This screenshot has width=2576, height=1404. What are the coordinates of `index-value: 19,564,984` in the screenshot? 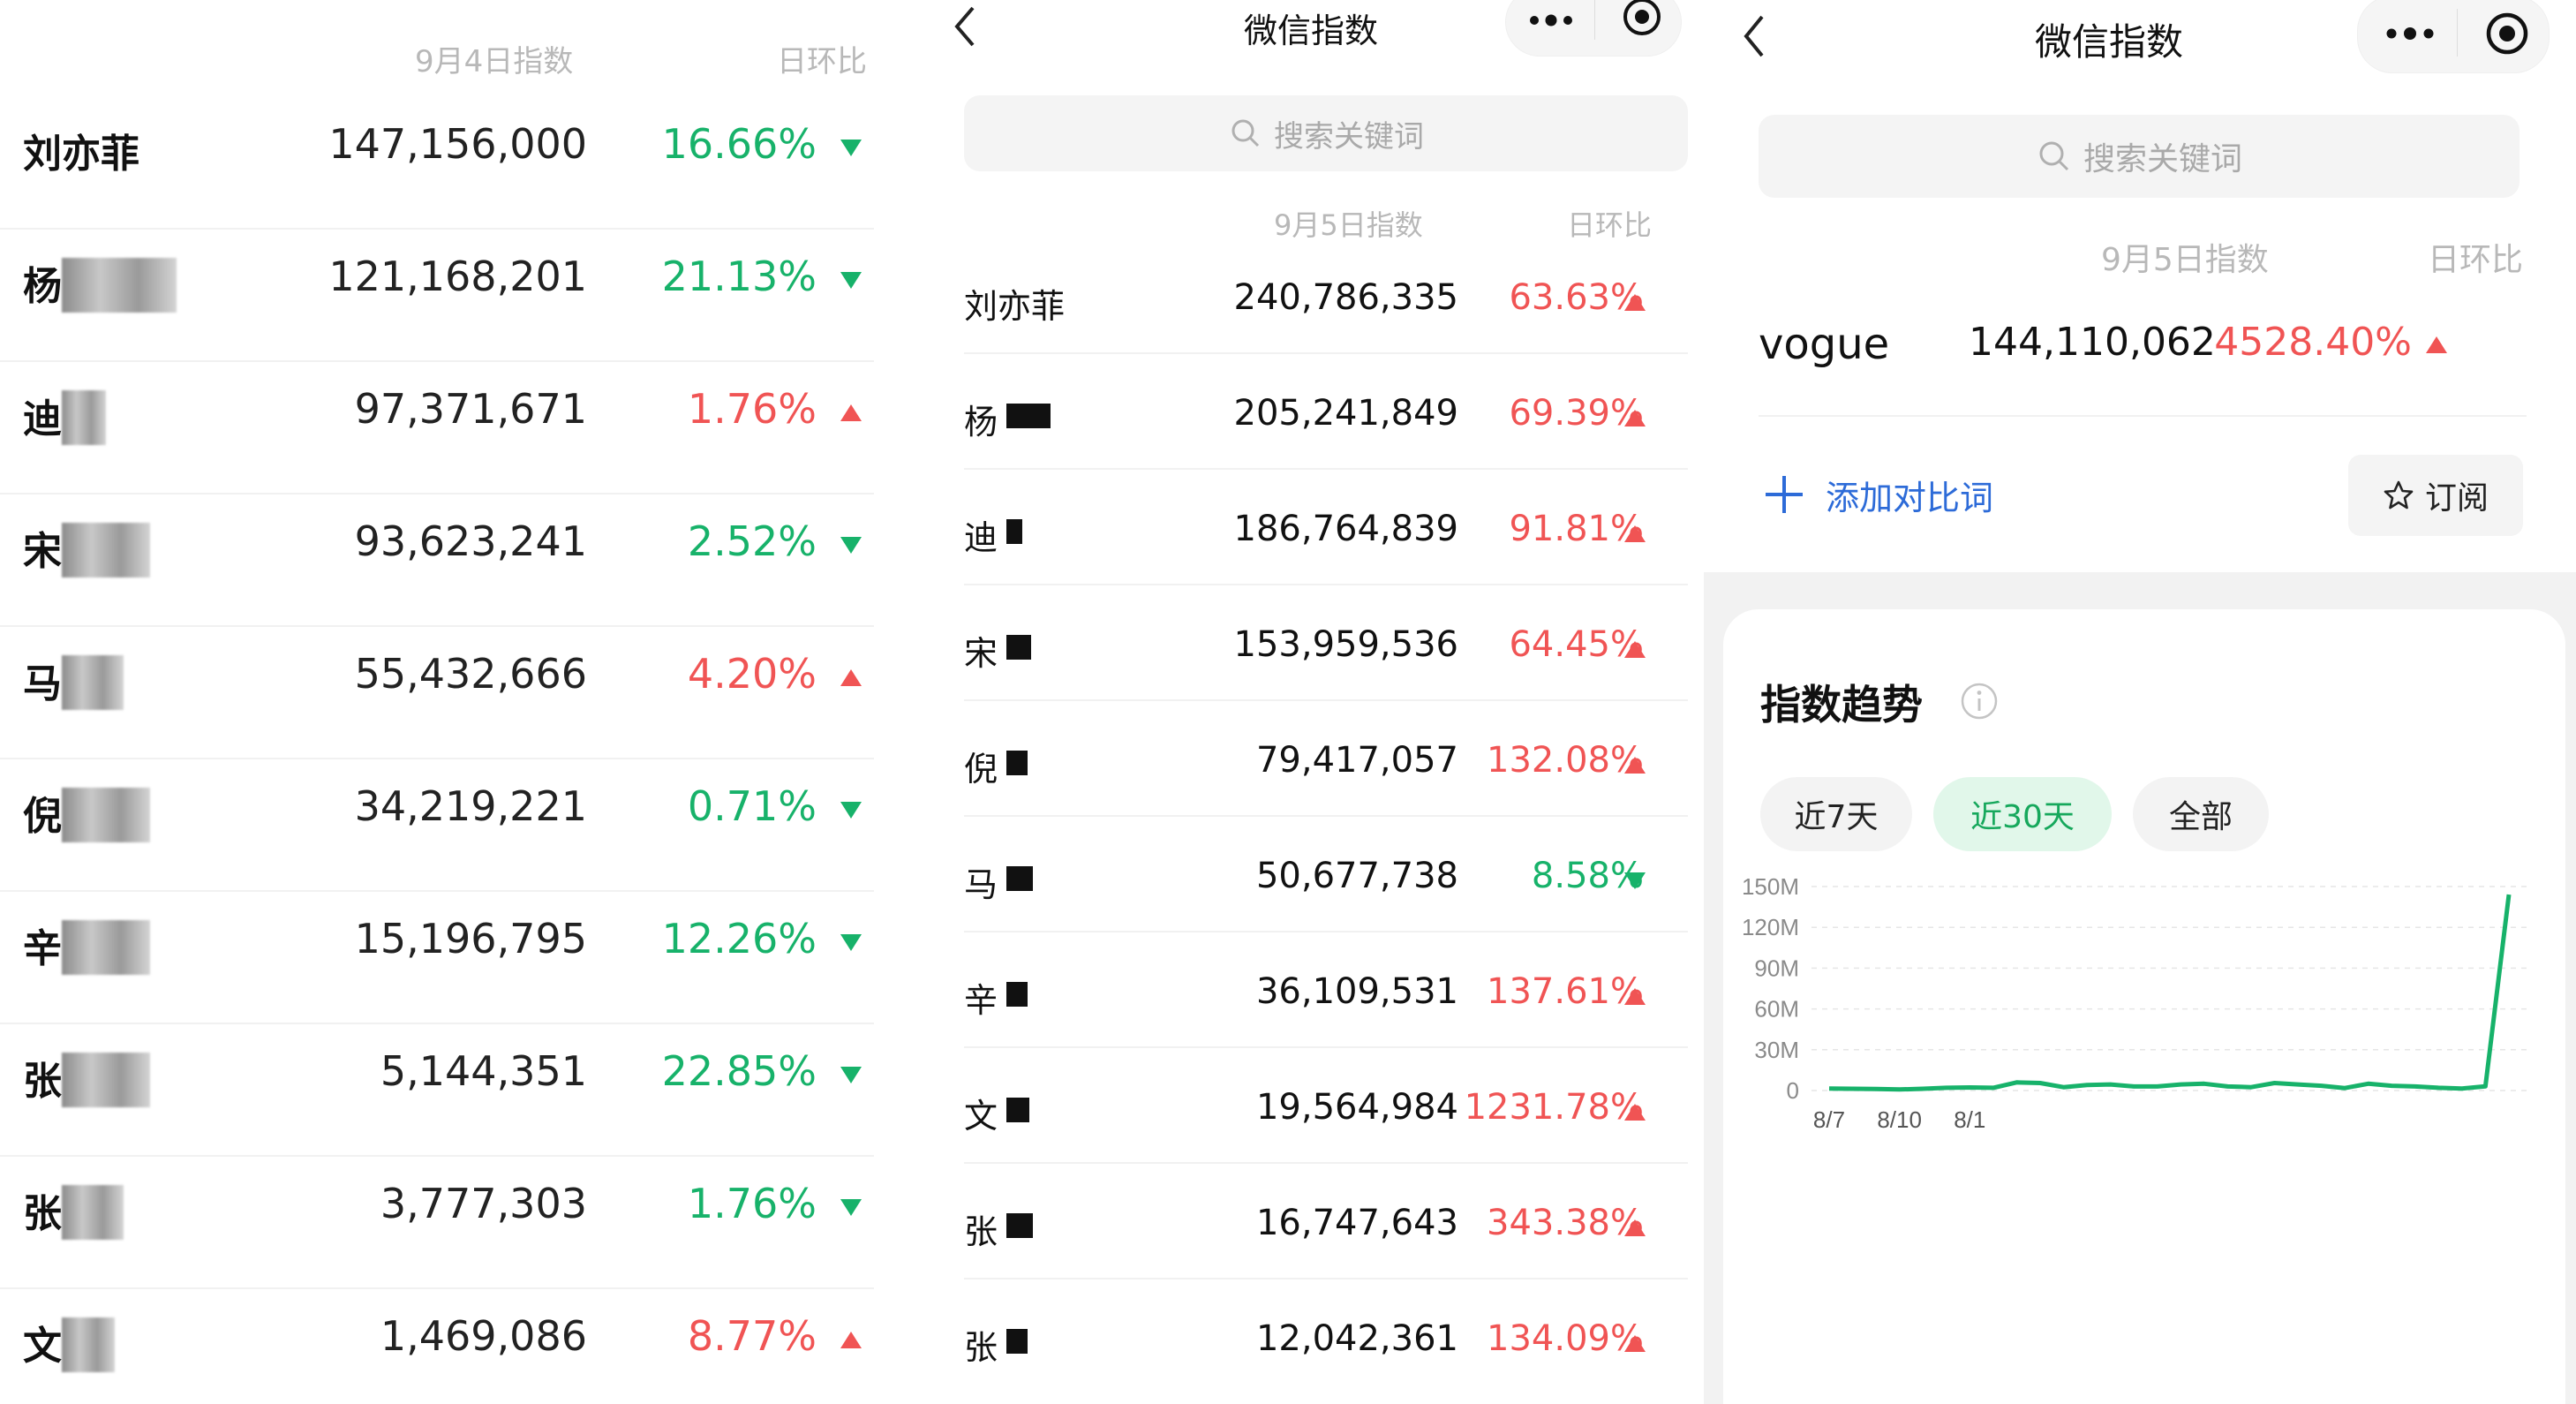 It's located at (1357, 1107).